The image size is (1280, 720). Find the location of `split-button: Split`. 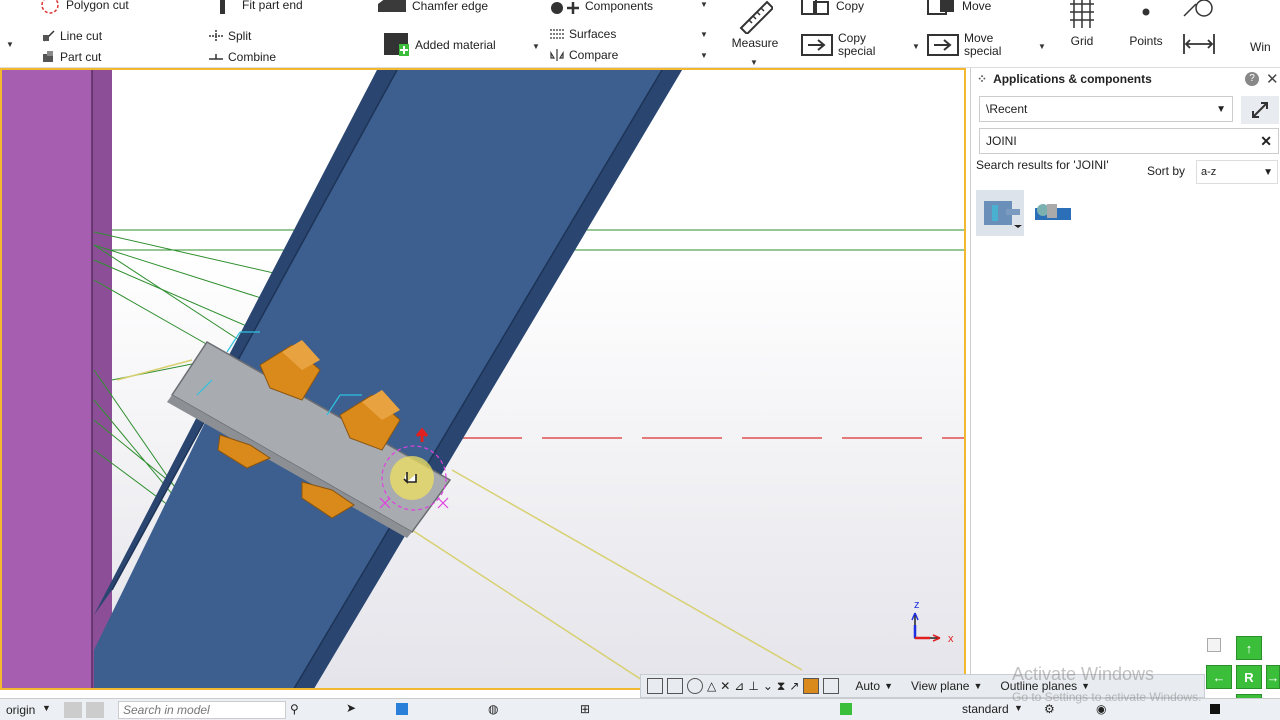

split-button: Split is located at coordinates (229, 36).